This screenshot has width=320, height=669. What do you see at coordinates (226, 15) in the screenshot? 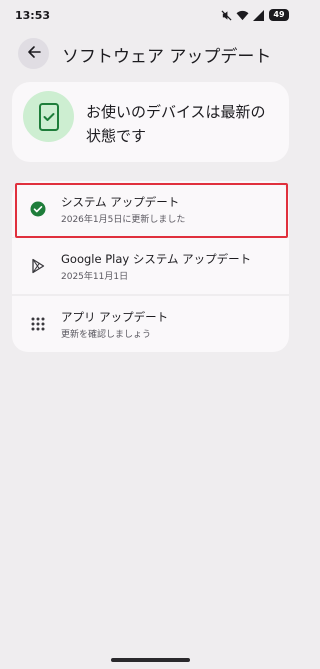
I see `mute-icon` at bounding box center [226, 15].